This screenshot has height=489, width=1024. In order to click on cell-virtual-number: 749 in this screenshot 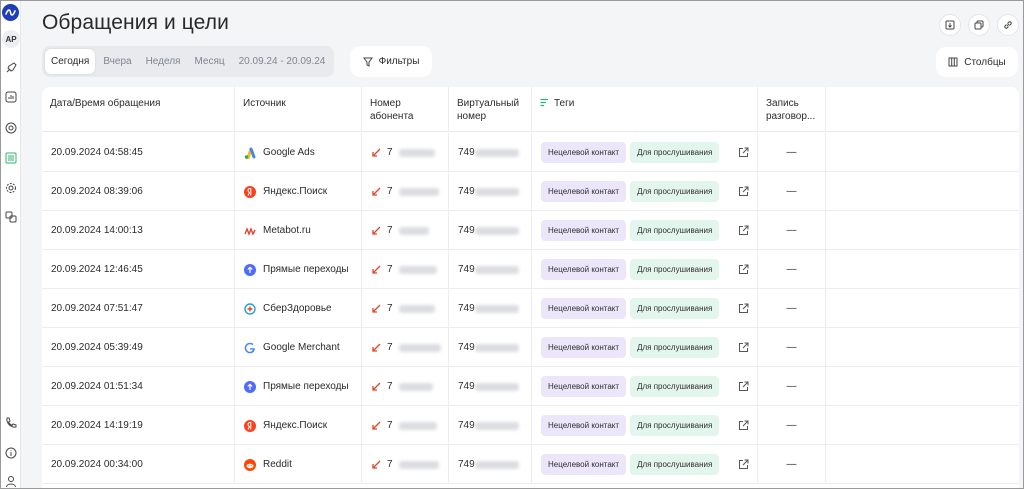, I will do `click(490, 464)`.